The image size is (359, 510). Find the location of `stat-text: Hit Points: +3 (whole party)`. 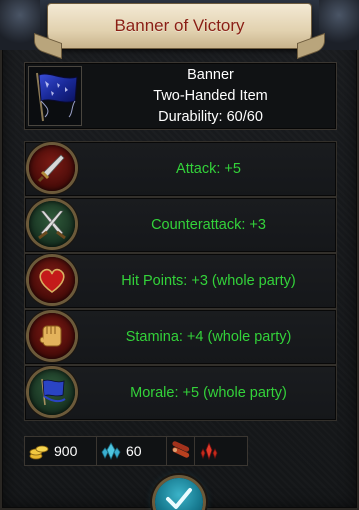

stat-text: Hit Points: +3 (whole party) is located at coordinates (208, 281).